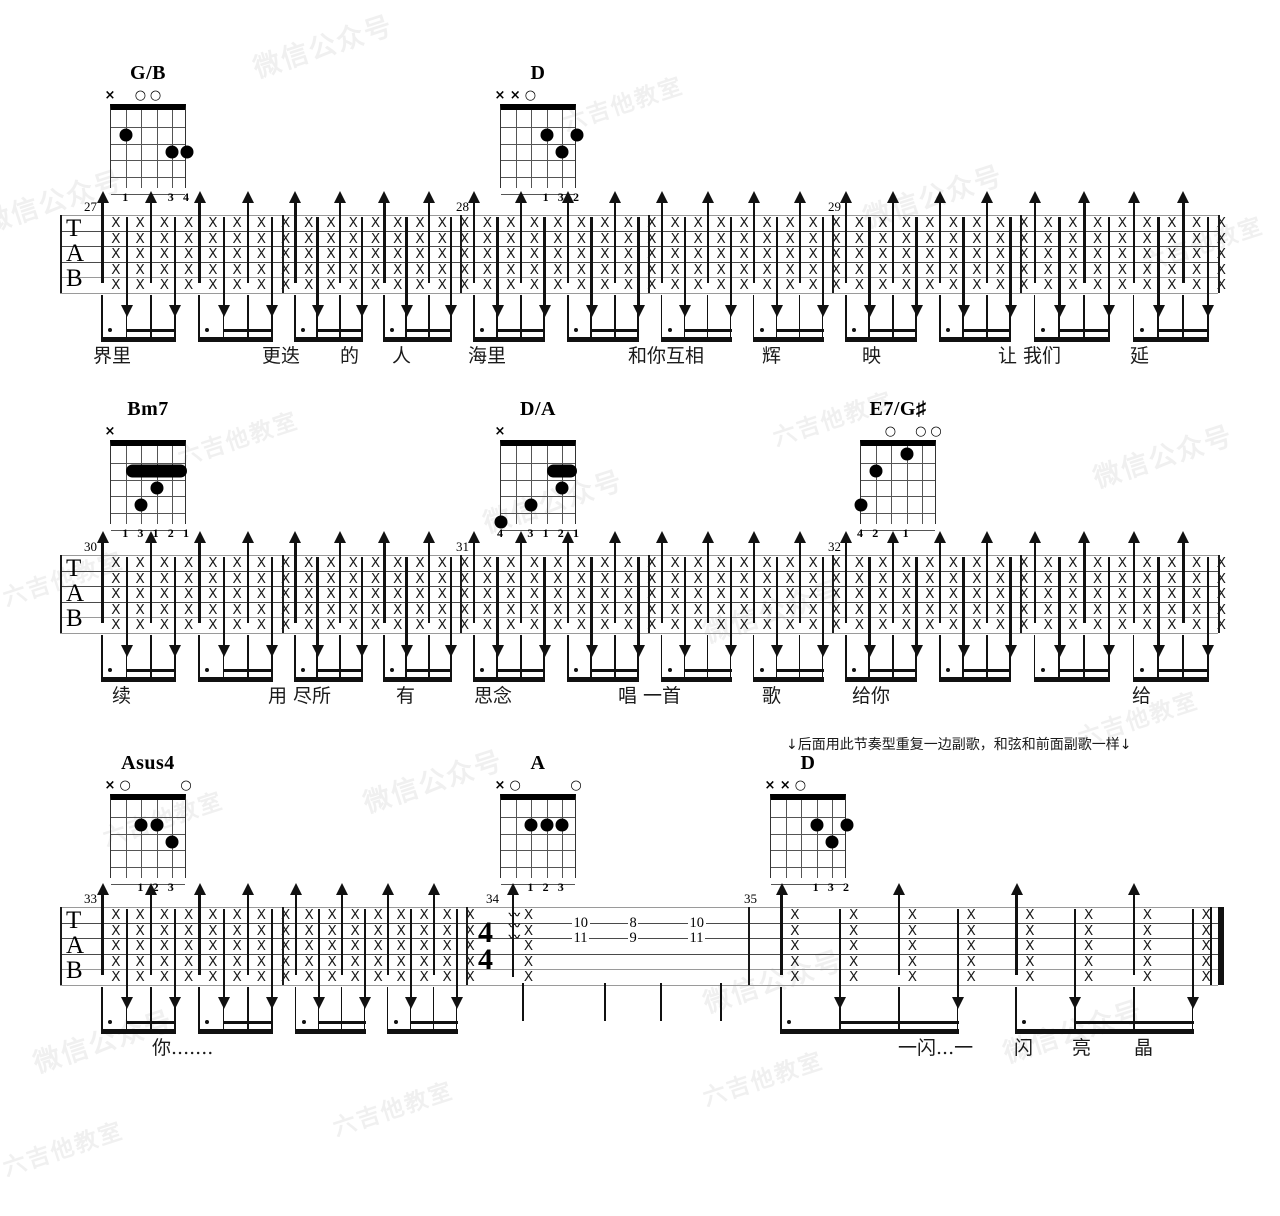  What do you see at coordinates (697, 922) in the screenshot?
I see `tab-fret-number: 10` at bounding box center [697, 922].